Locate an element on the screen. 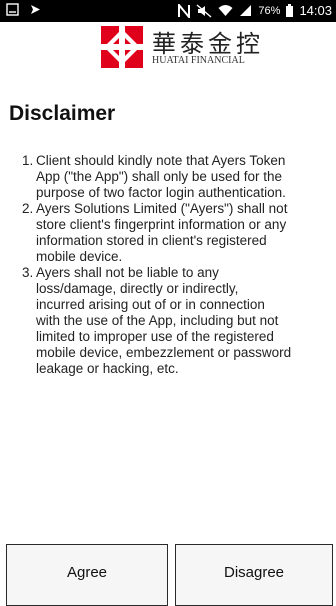 The height and width of the screenshot is (606, 336). agree-button: Agree is located at coordinates (87, 575).